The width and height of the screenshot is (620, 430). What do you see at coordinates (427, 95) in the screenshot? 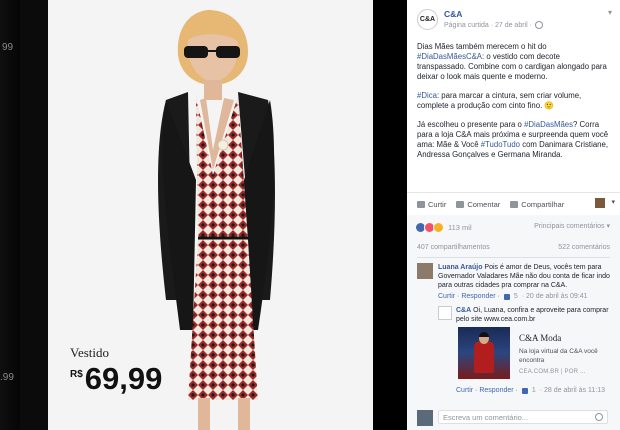
I see `hashtag-link: #Dica` at bounding box center [427, 95].